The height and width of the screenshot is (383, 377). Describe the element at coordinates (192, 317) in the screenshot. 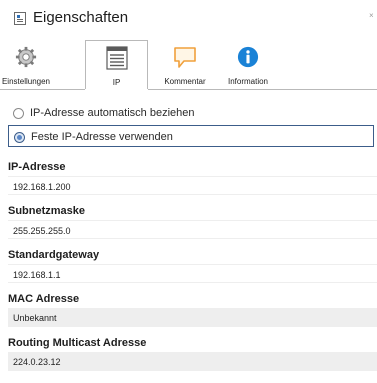

I see `mac-address-value: Unbekannt` at that location.